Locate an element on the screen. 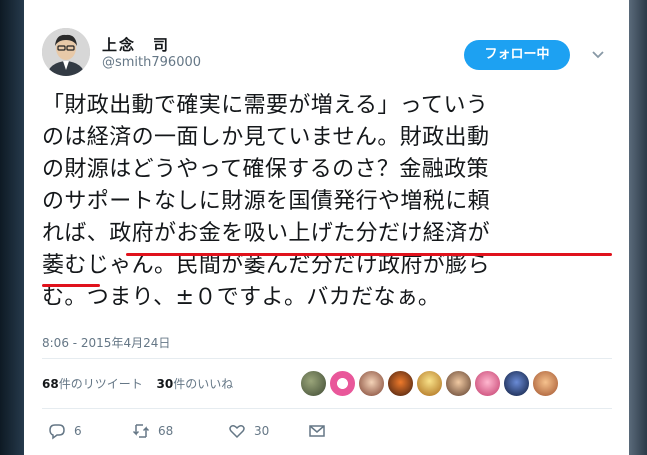 The image size is (647, 455). tweet-line: のサポートなしに財源を国債発行や増税に頼 is located at coordinates (266, 201).